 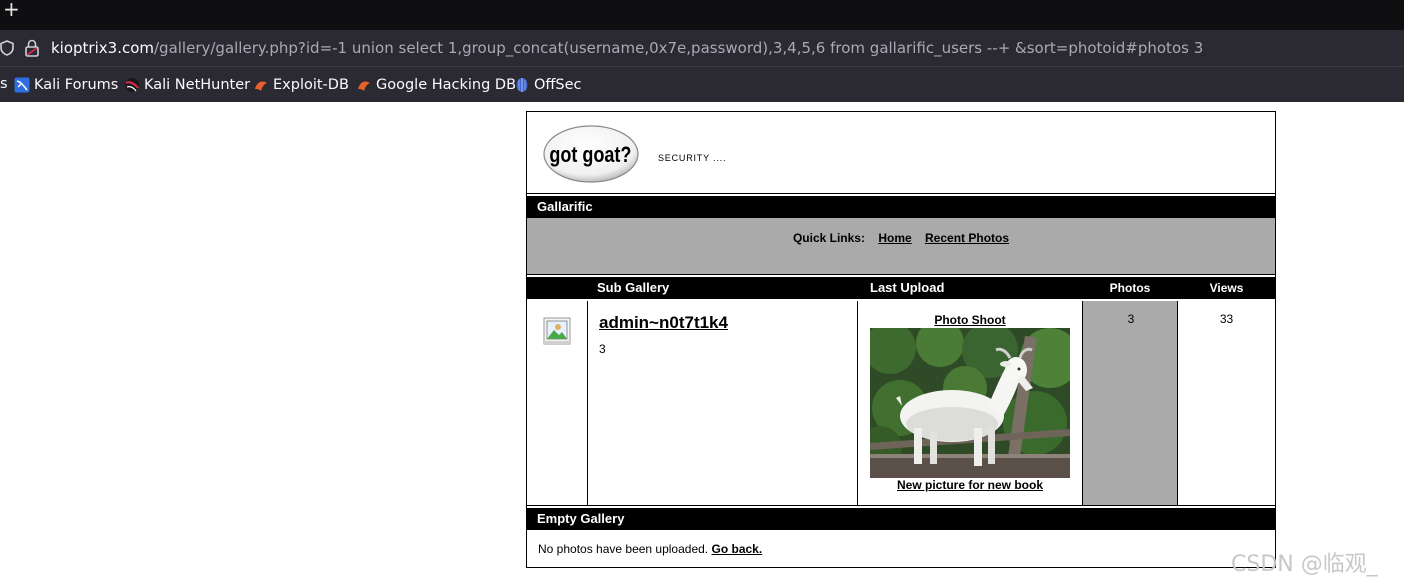 I want to click on section-title: Gallarific, so click(x=901, y=207).